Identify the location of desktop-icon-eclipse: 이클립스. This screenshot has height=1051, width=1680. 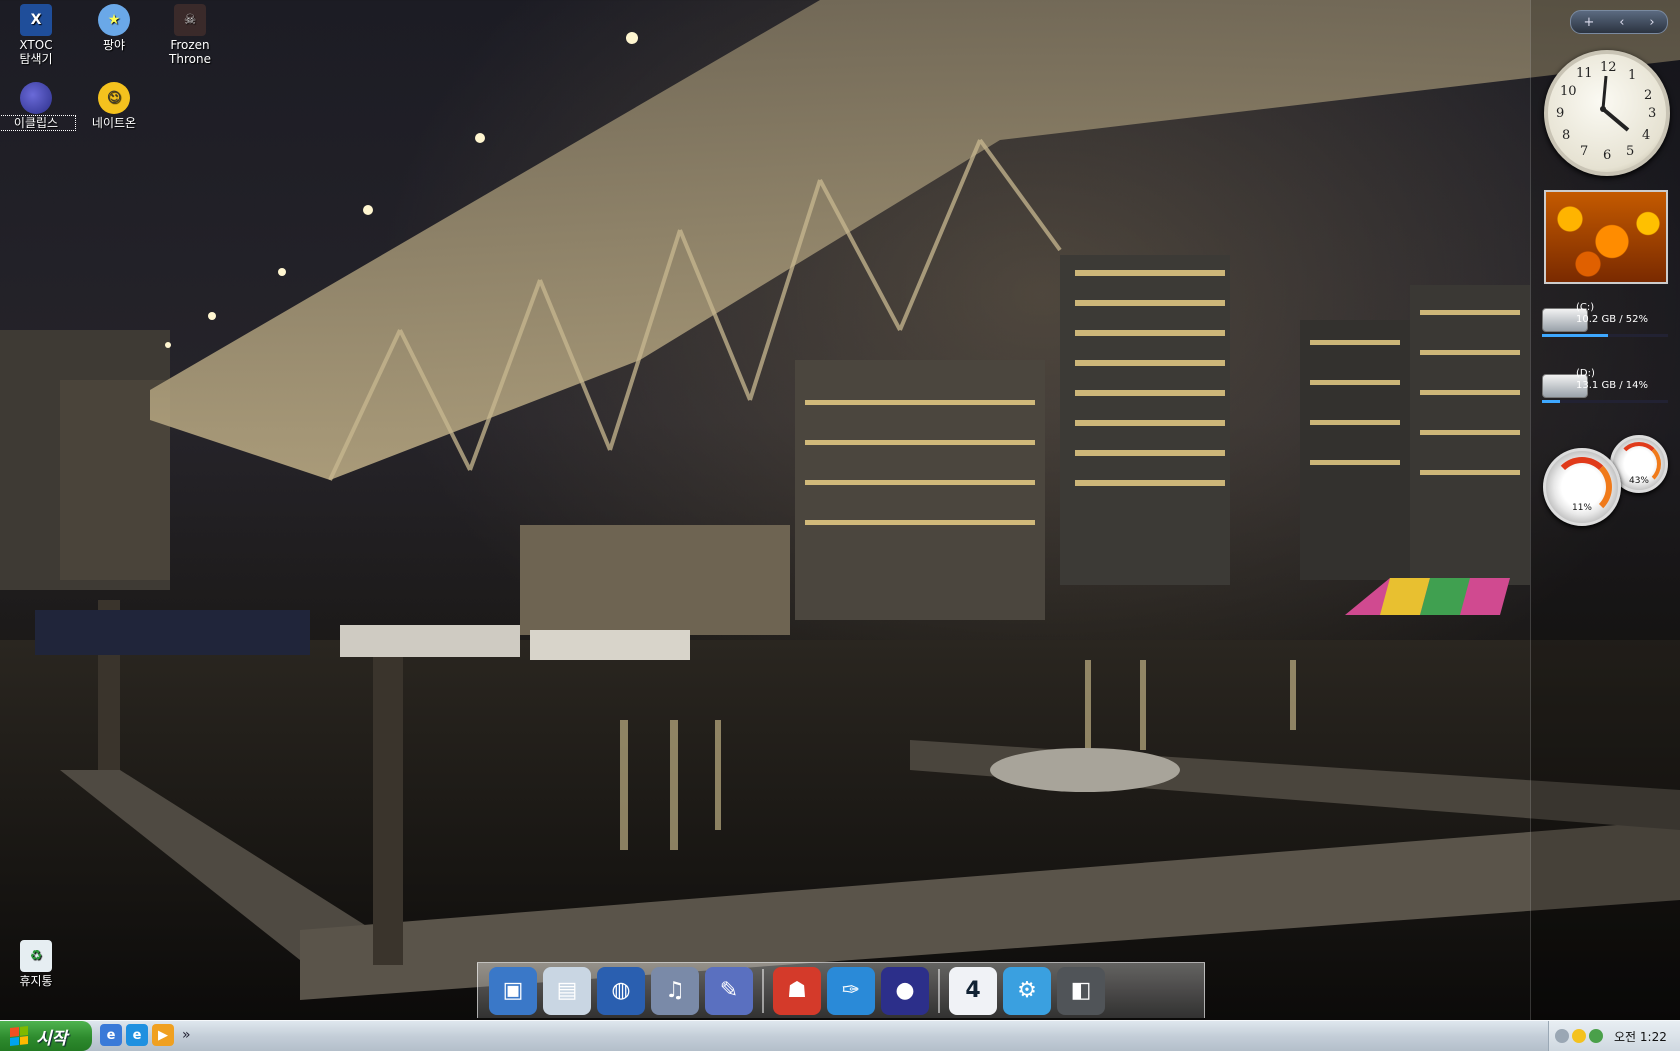
(38, 105).